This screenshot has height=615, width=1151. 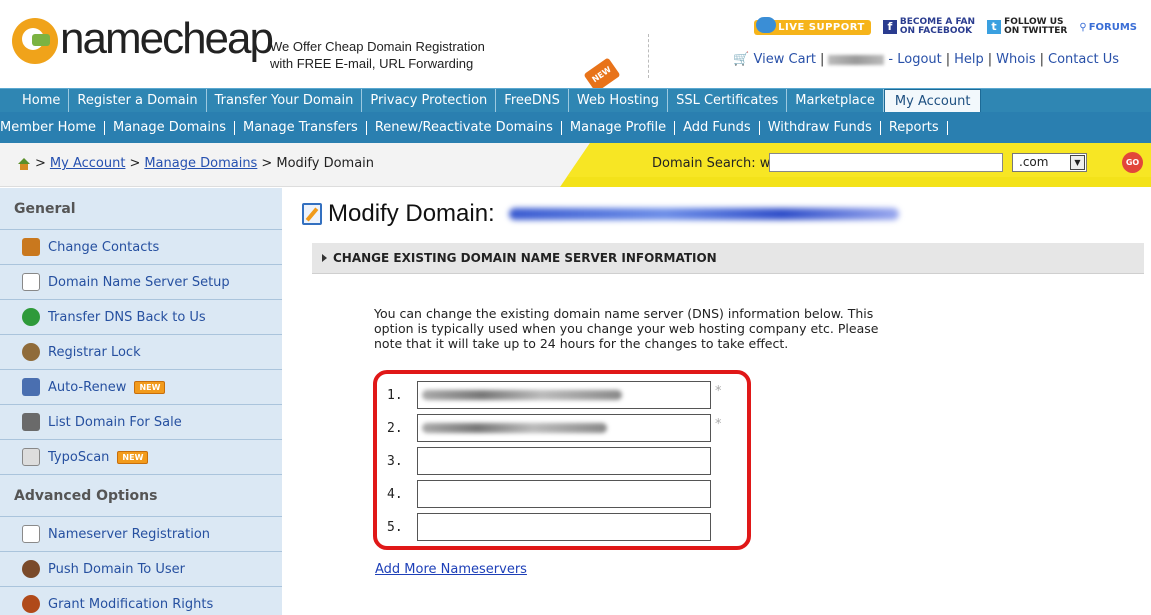 I want to click on nameserver-row: 5., so click(x=549, y=527).